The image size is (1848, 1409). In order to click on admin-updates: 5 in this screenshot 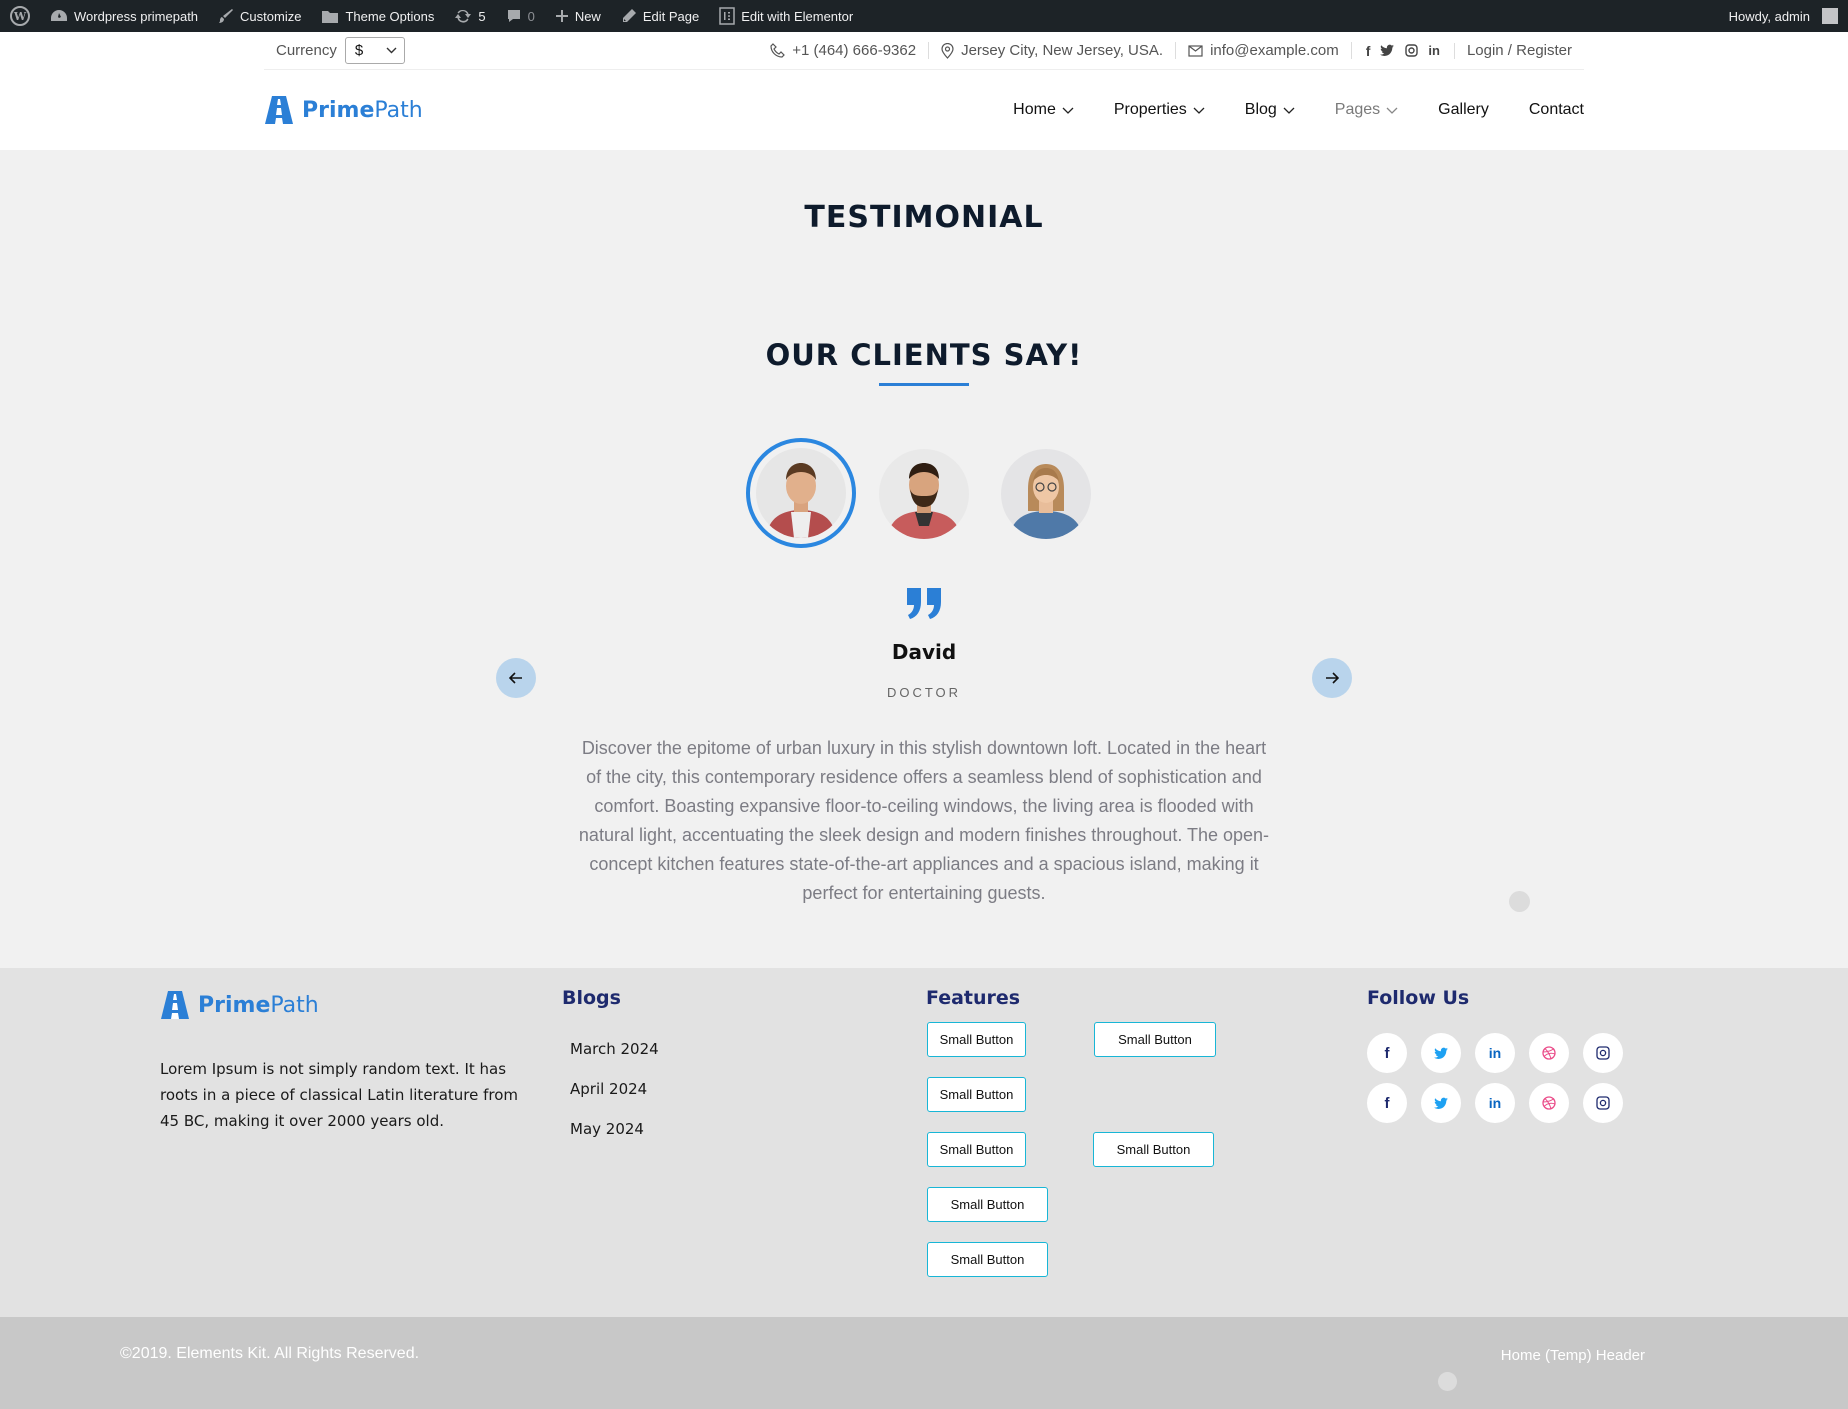, I will do `click(469, 16)`.